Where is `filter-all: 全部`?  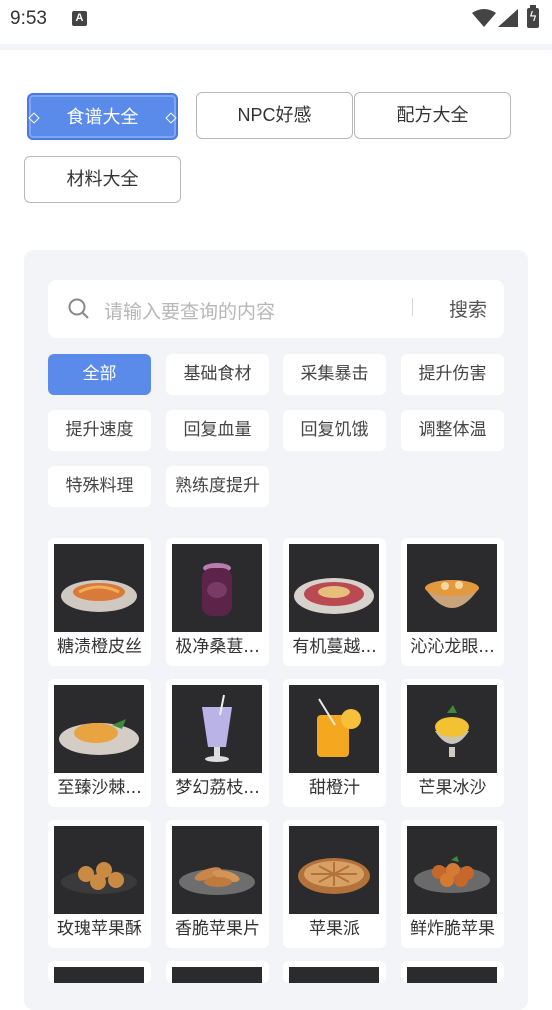 filter-all: 全部 is located at coordinates (99, 374).